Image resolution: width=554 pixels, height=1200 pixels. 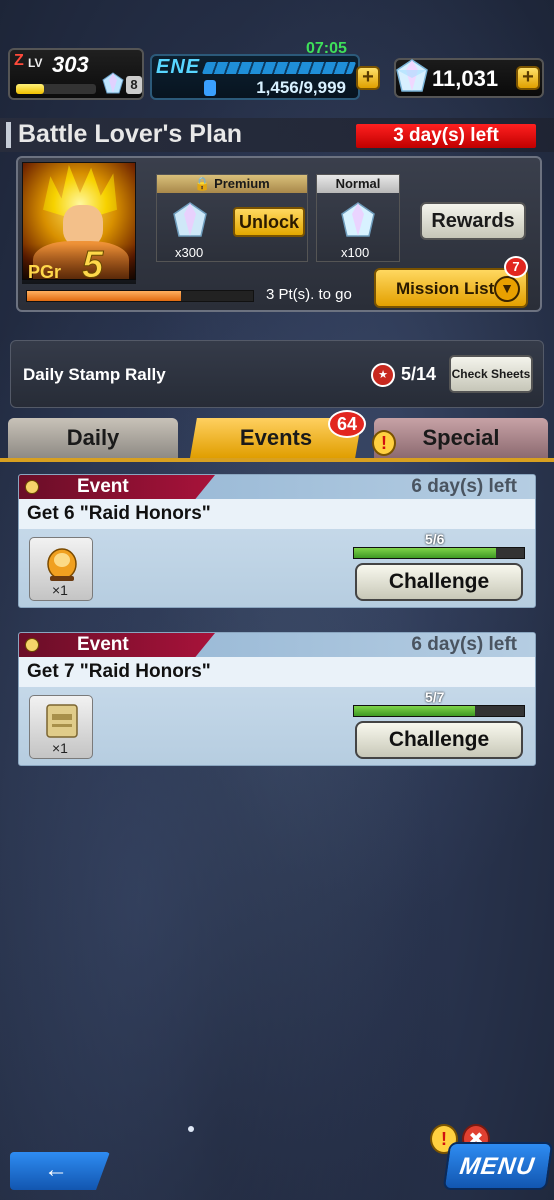 What do you see at coordinates (242, 183) in the screenshot?
I see `premium-label: Premium` at bounding box center [242, 183].